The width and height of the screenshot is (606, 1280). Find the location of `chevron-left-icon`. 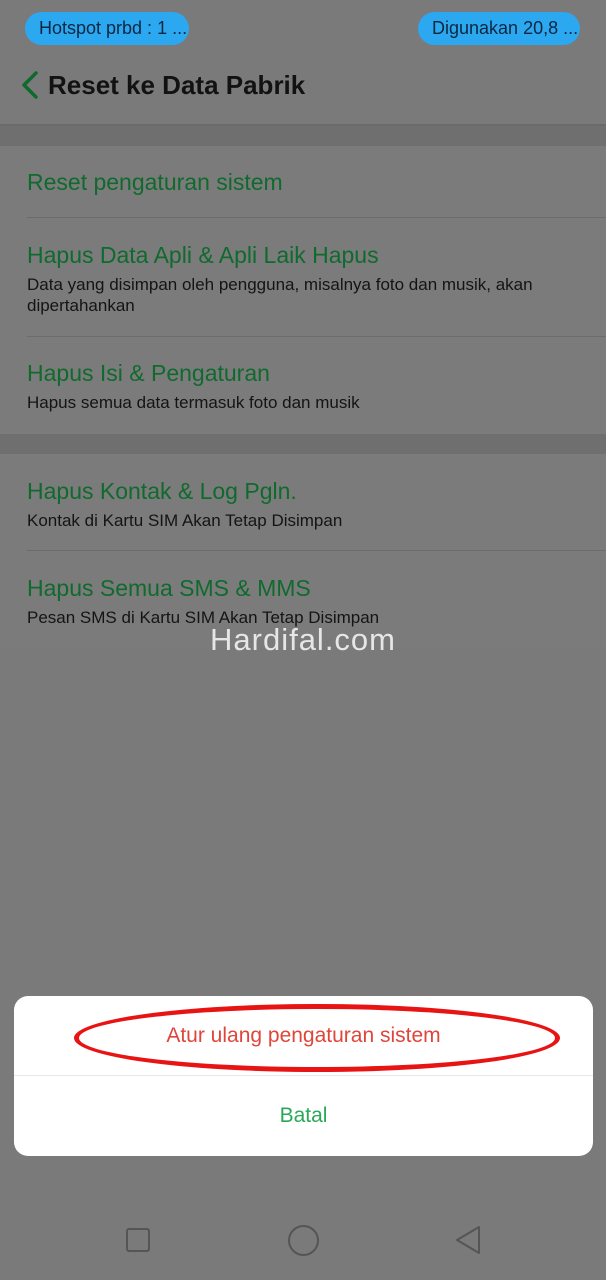

chevron-left-icon is located at coordinates (31, 85).